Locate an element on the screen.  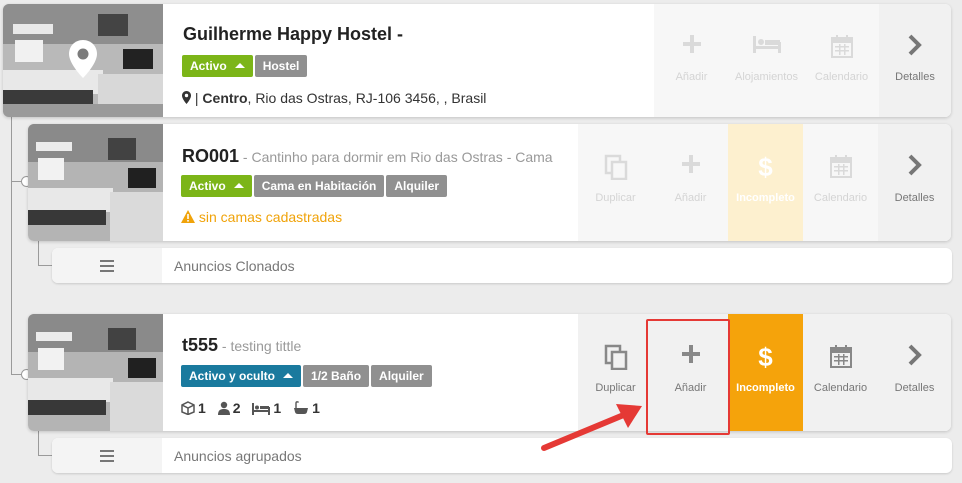
cloned-listings-label: Anuncios Clonados is located at coordinates (234, 265).